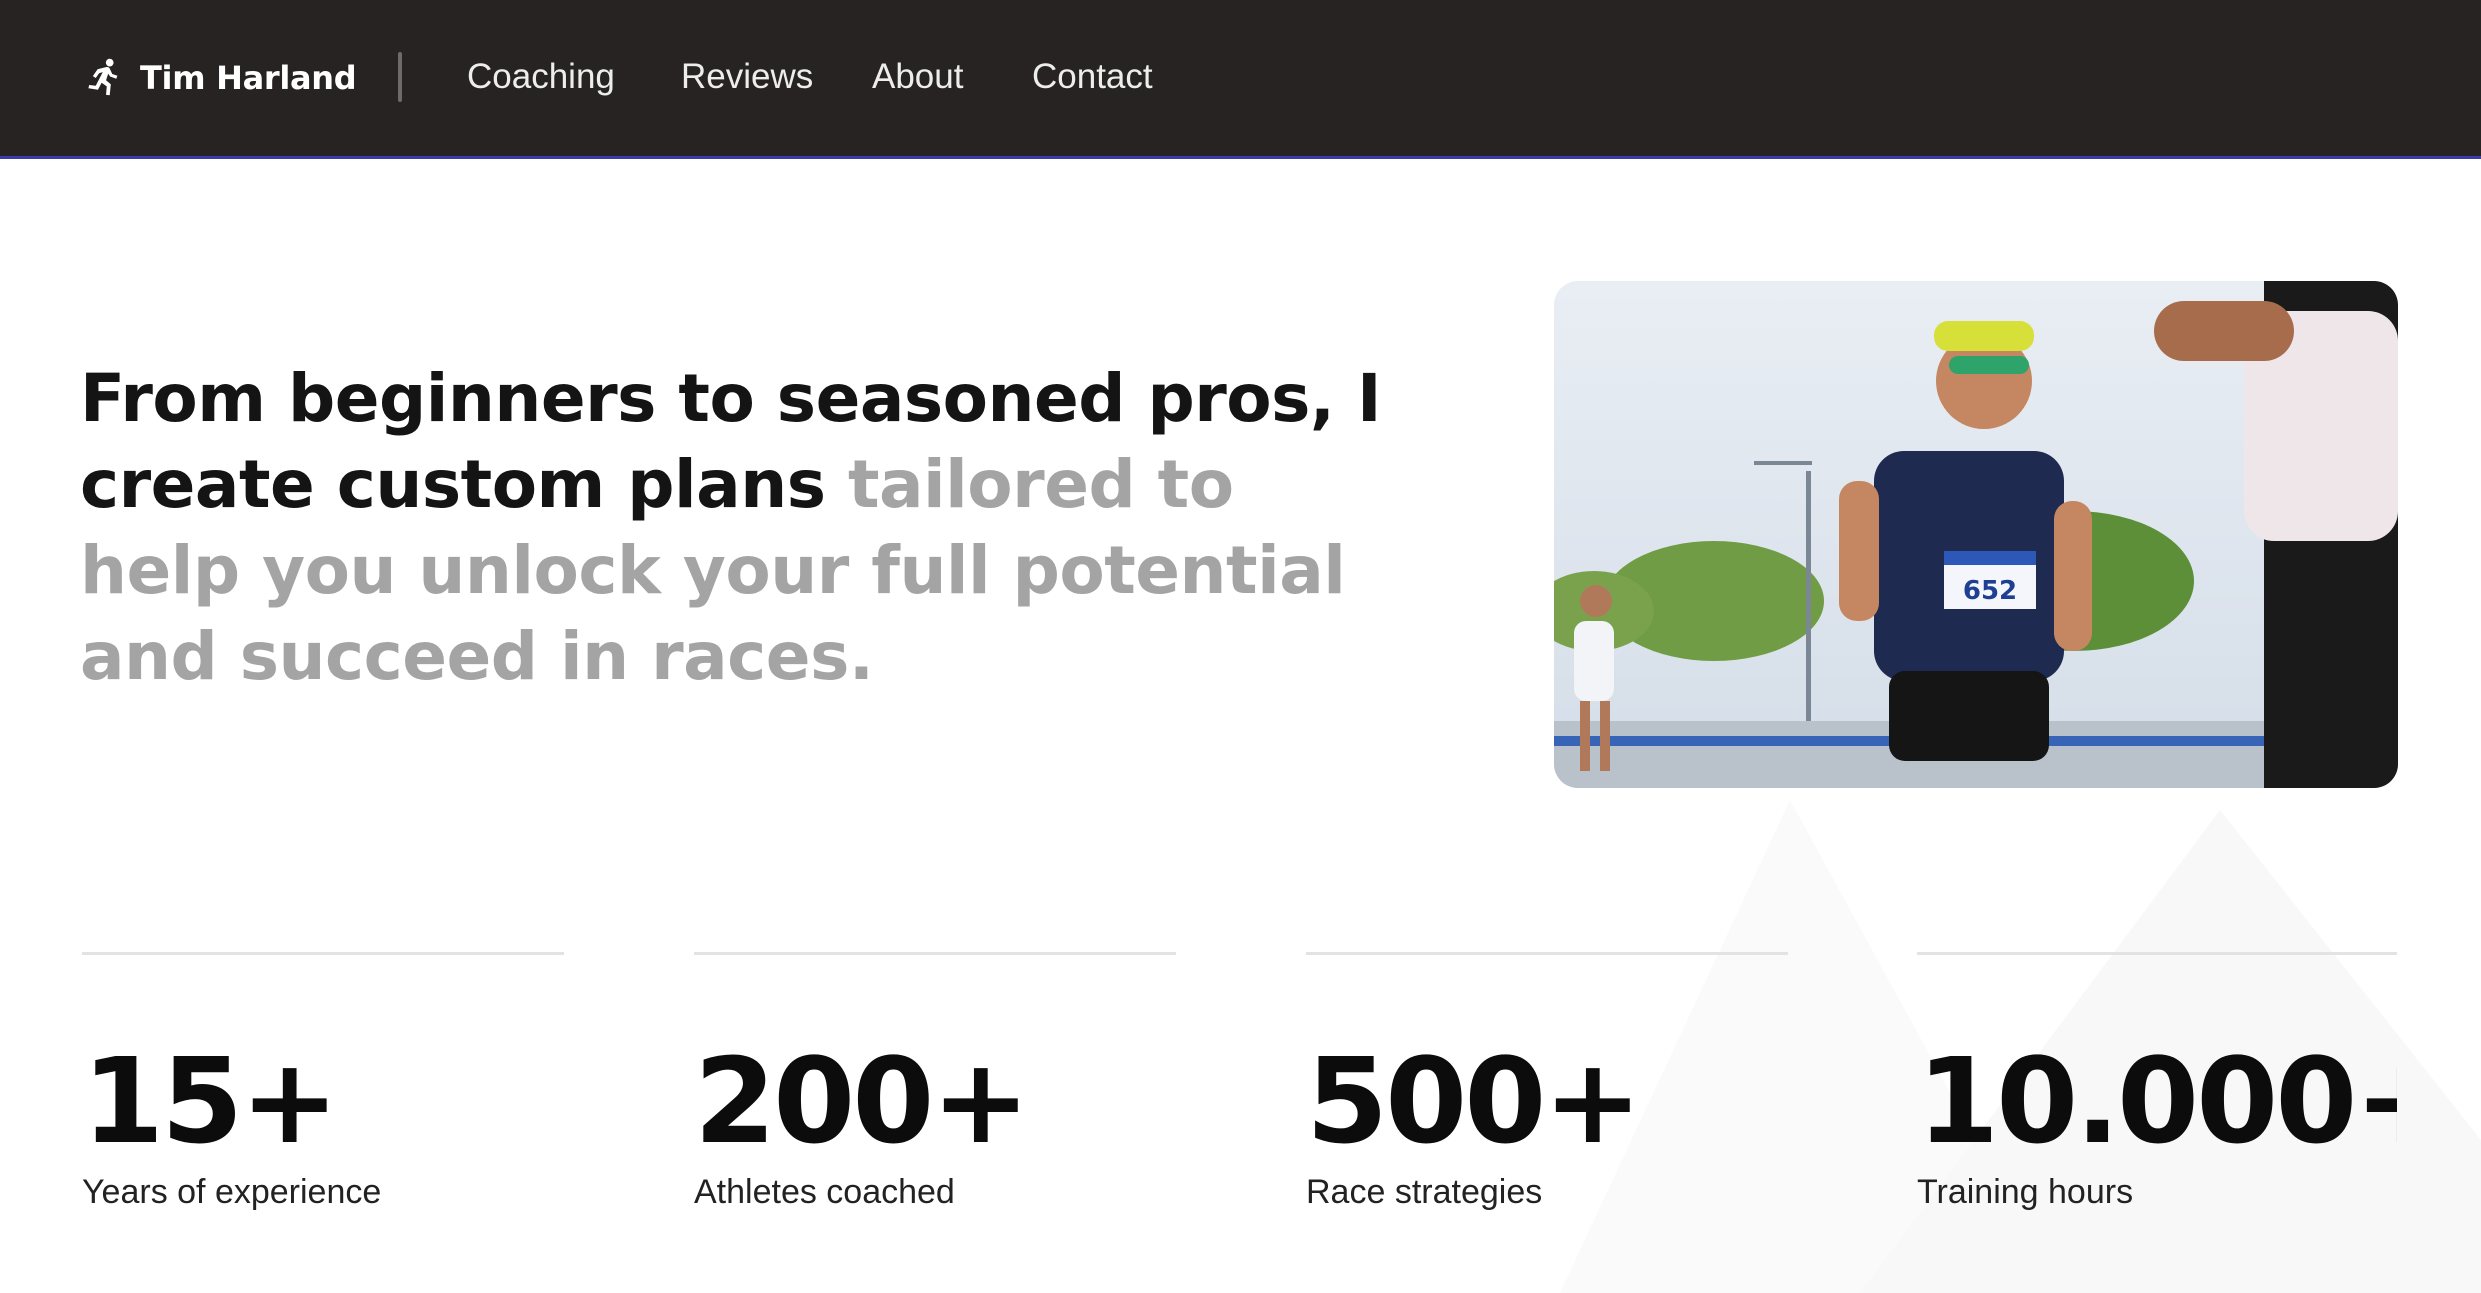 The height and width of the screenshot is (1293, 2481). I want to click on nav-link-coaching: Coaching, so click(541, 77).